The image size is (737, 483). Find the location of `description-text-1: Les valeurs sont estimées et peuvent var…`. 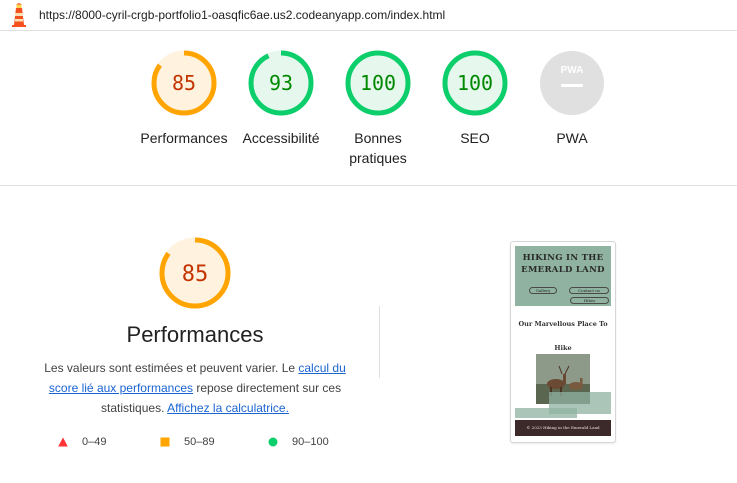

description-text-1: Les valeurs sont estimées et peuvent var… is located at coordinates (171, 368).